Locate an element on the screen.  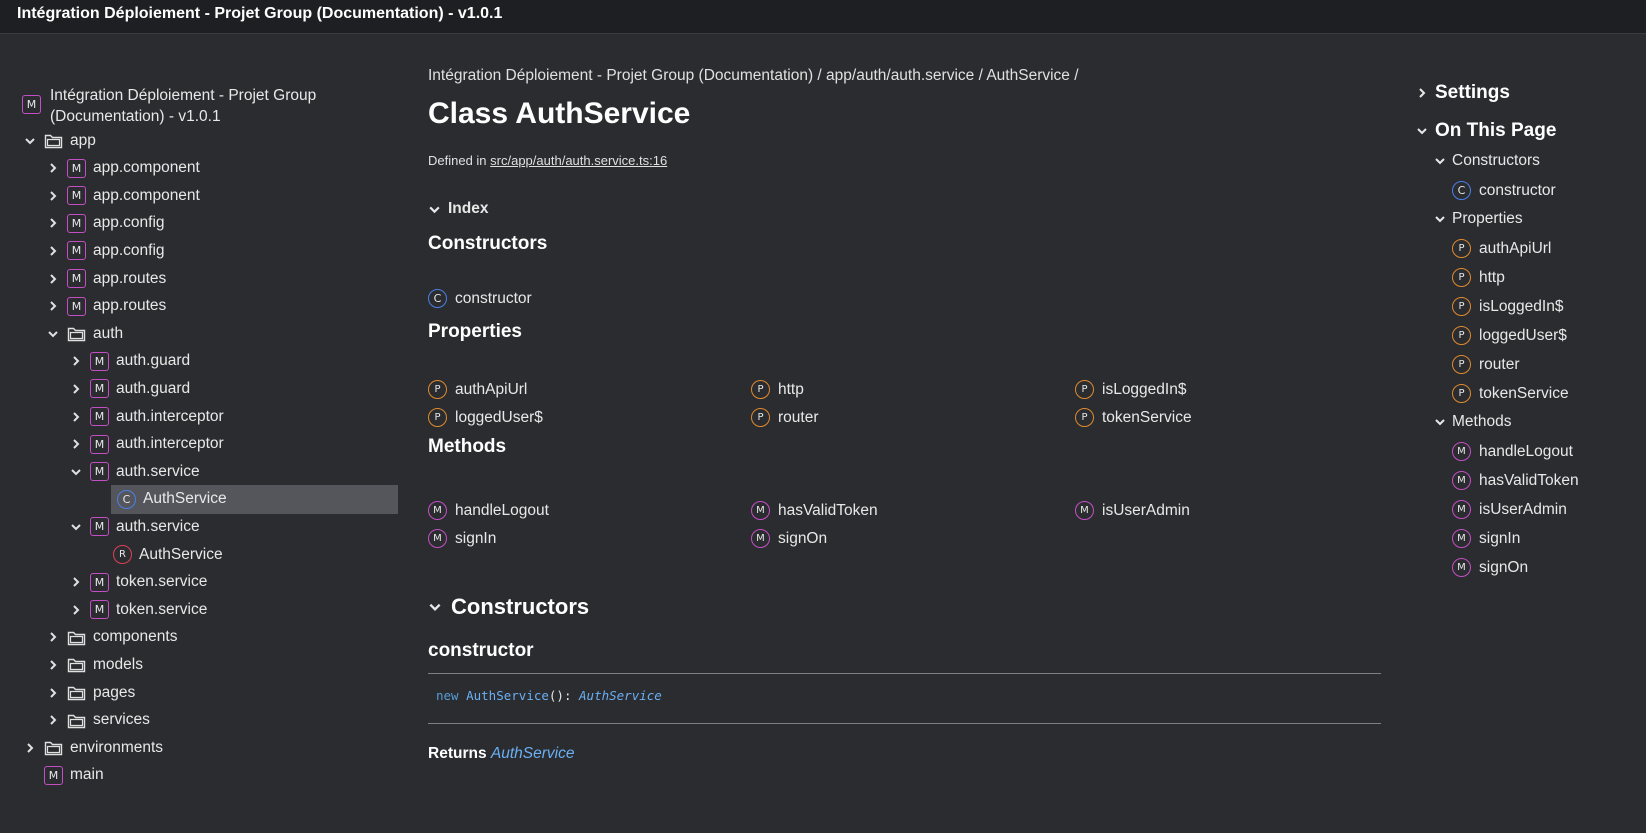
nav-item: environments is located at coordinates (92, 747).